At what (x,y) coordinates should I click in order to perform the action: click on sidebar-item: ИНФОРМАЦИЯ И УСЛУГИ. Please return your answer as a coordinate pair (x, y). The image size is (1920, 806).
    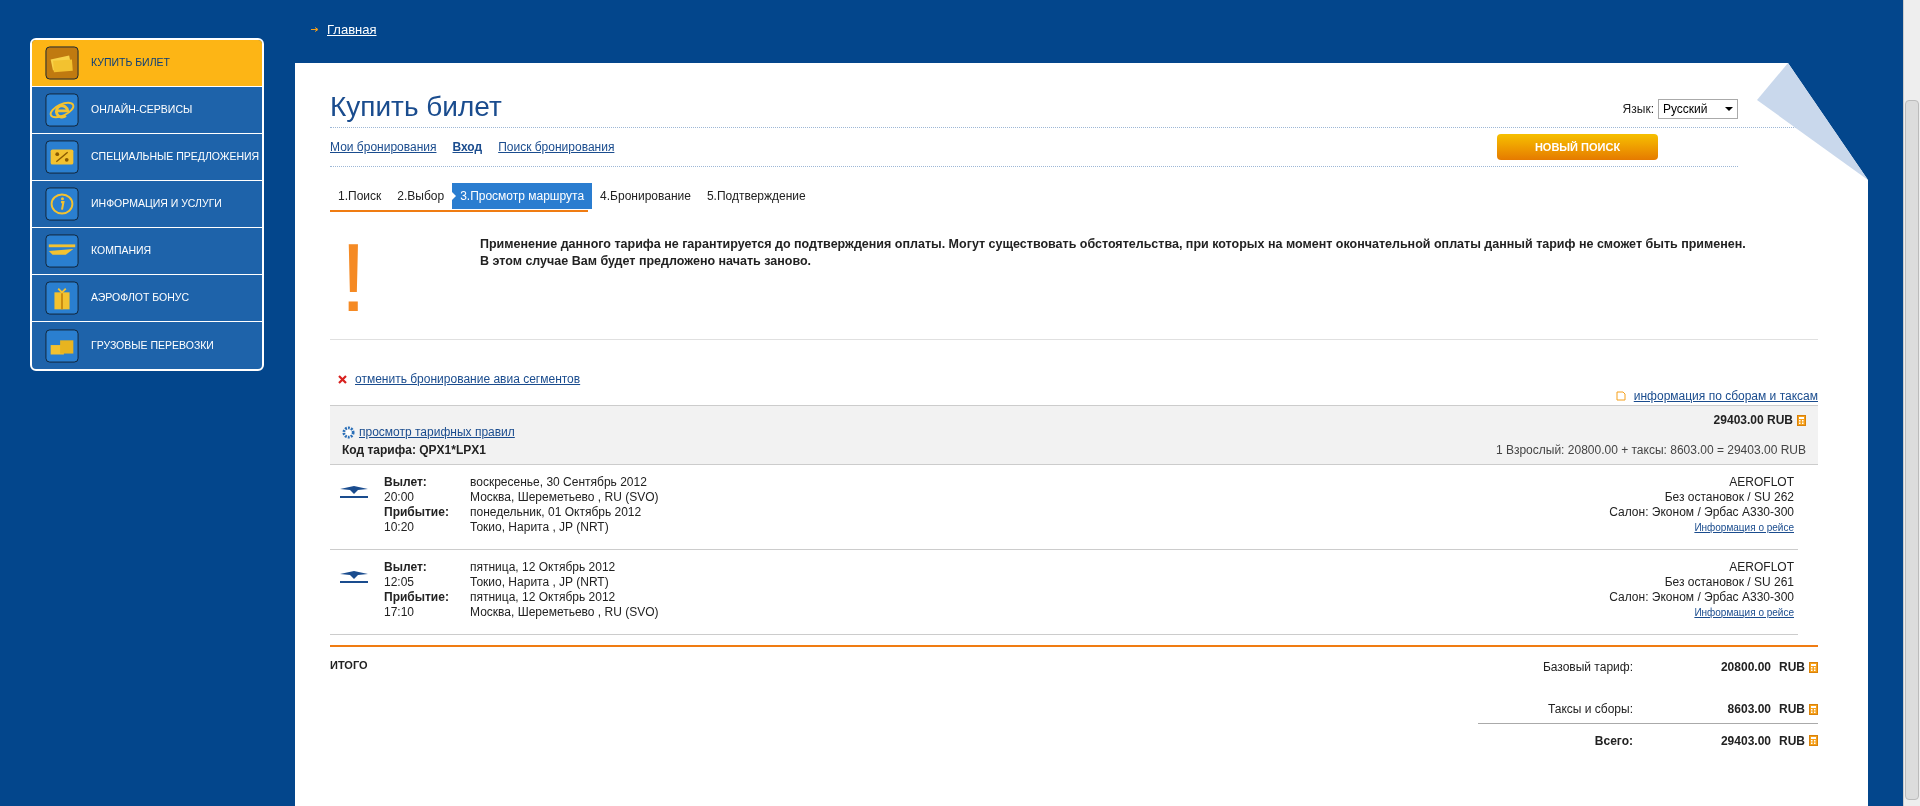
    Looking at the image, I should click on (147, 204).